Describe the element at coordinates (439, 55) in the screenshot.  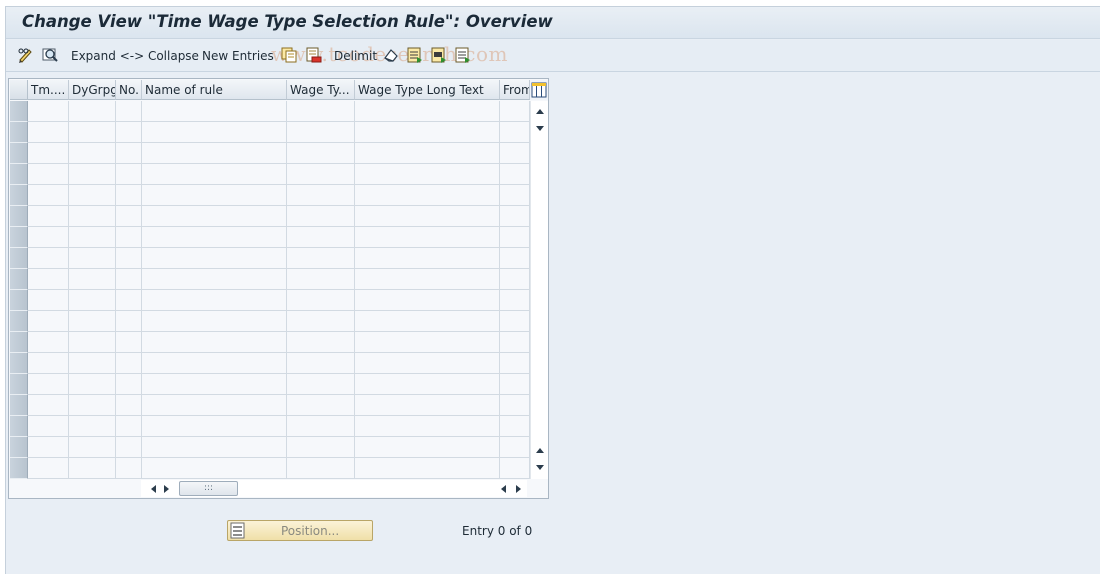
I see `select-block-icon` at that location.